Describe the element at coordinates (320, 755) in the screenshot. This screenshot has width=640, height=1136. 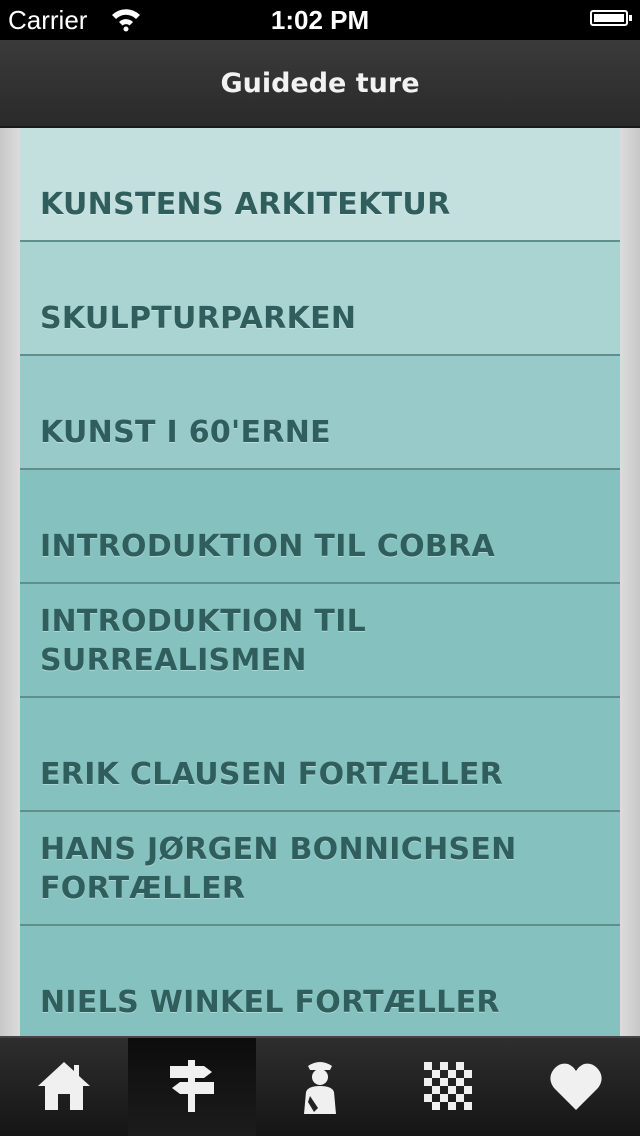
I see `tour-item-erik-clausen-fortaeller: ERIK CLAUSEN FORTÆLLER` at that location.